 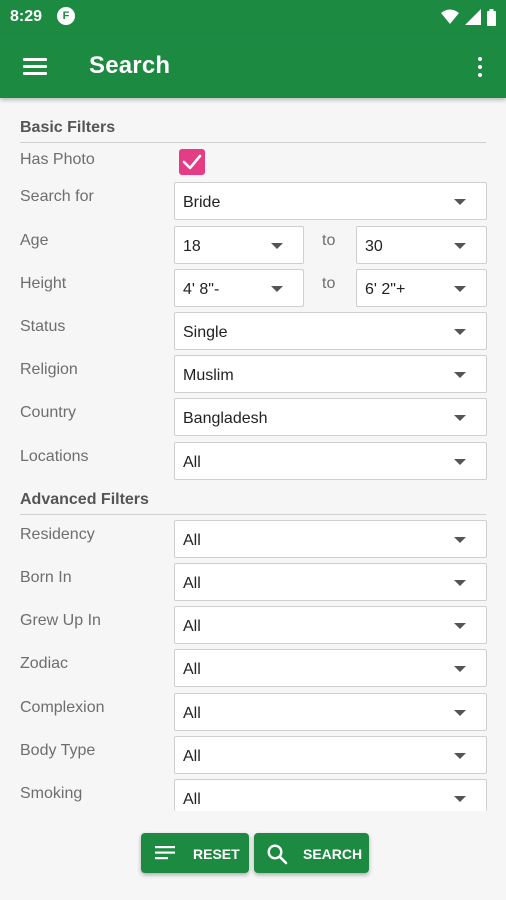 What do you see at coordinates (192, 583) in the screenshot?
I see `born-in-value: All` at bounding box center [192, 583].